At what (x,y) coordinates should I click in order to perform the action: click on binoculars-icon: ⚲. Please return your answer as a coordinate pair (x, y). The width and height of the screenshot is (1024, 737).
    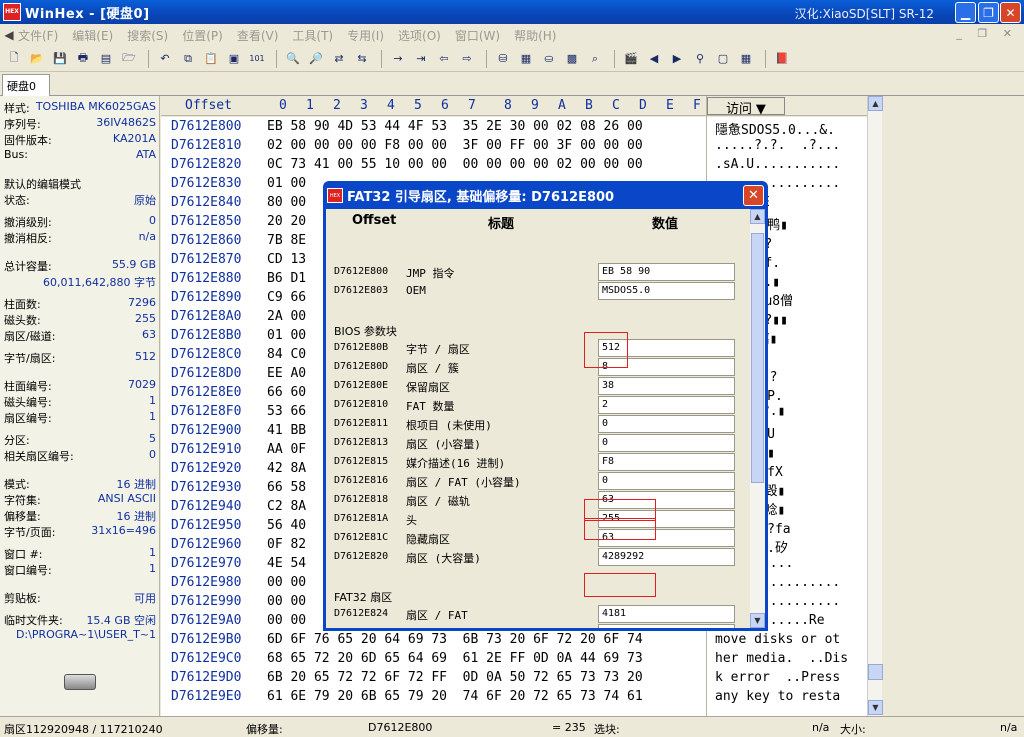
    Looking at the image, I should click on (700, 59).